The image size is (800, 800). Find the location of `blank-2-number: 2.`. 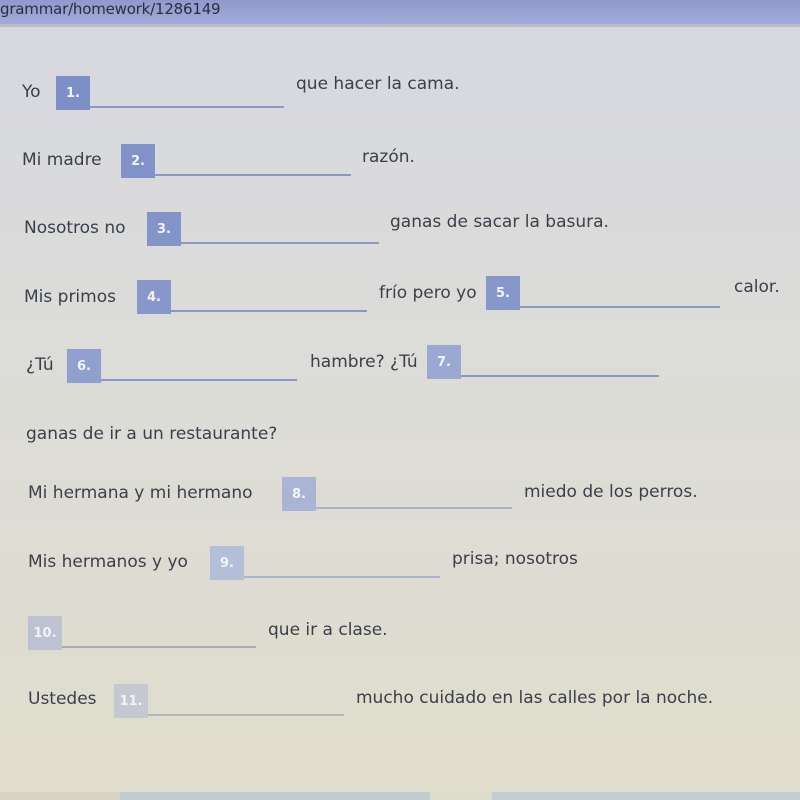

blank-2-number: 2. is located at coordinates (138, 161).